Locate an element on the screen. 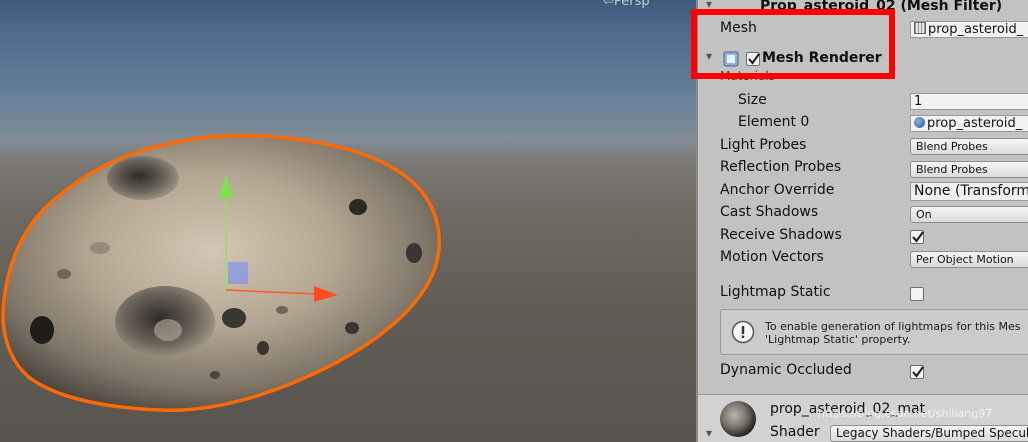 The width and height of the screenshot is (1028, 442). motion-vectors-row: Motion Vectors Per Object Motion is located at coordinates (863, 258).